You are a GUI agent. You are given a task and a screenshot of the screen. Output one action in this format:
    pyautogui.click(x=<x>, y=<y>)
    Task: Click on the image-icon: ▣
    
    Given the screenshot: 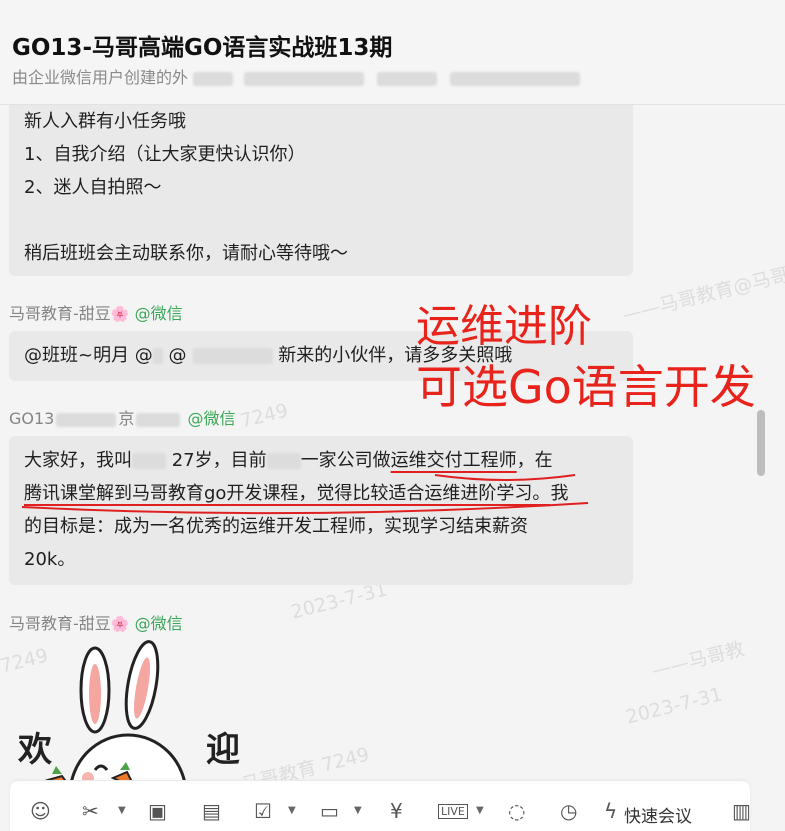 What is the action you would take?
    pyautogui.click(x=157, y=811)
    